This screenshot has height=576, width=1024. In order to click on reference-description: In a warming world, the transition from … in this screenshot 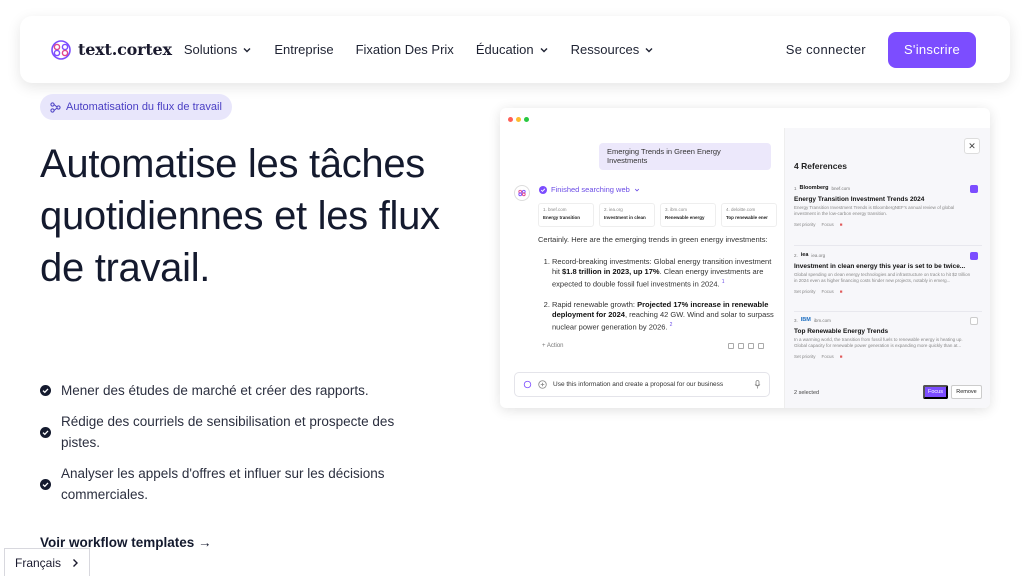, I will do `click(878, 342)`.